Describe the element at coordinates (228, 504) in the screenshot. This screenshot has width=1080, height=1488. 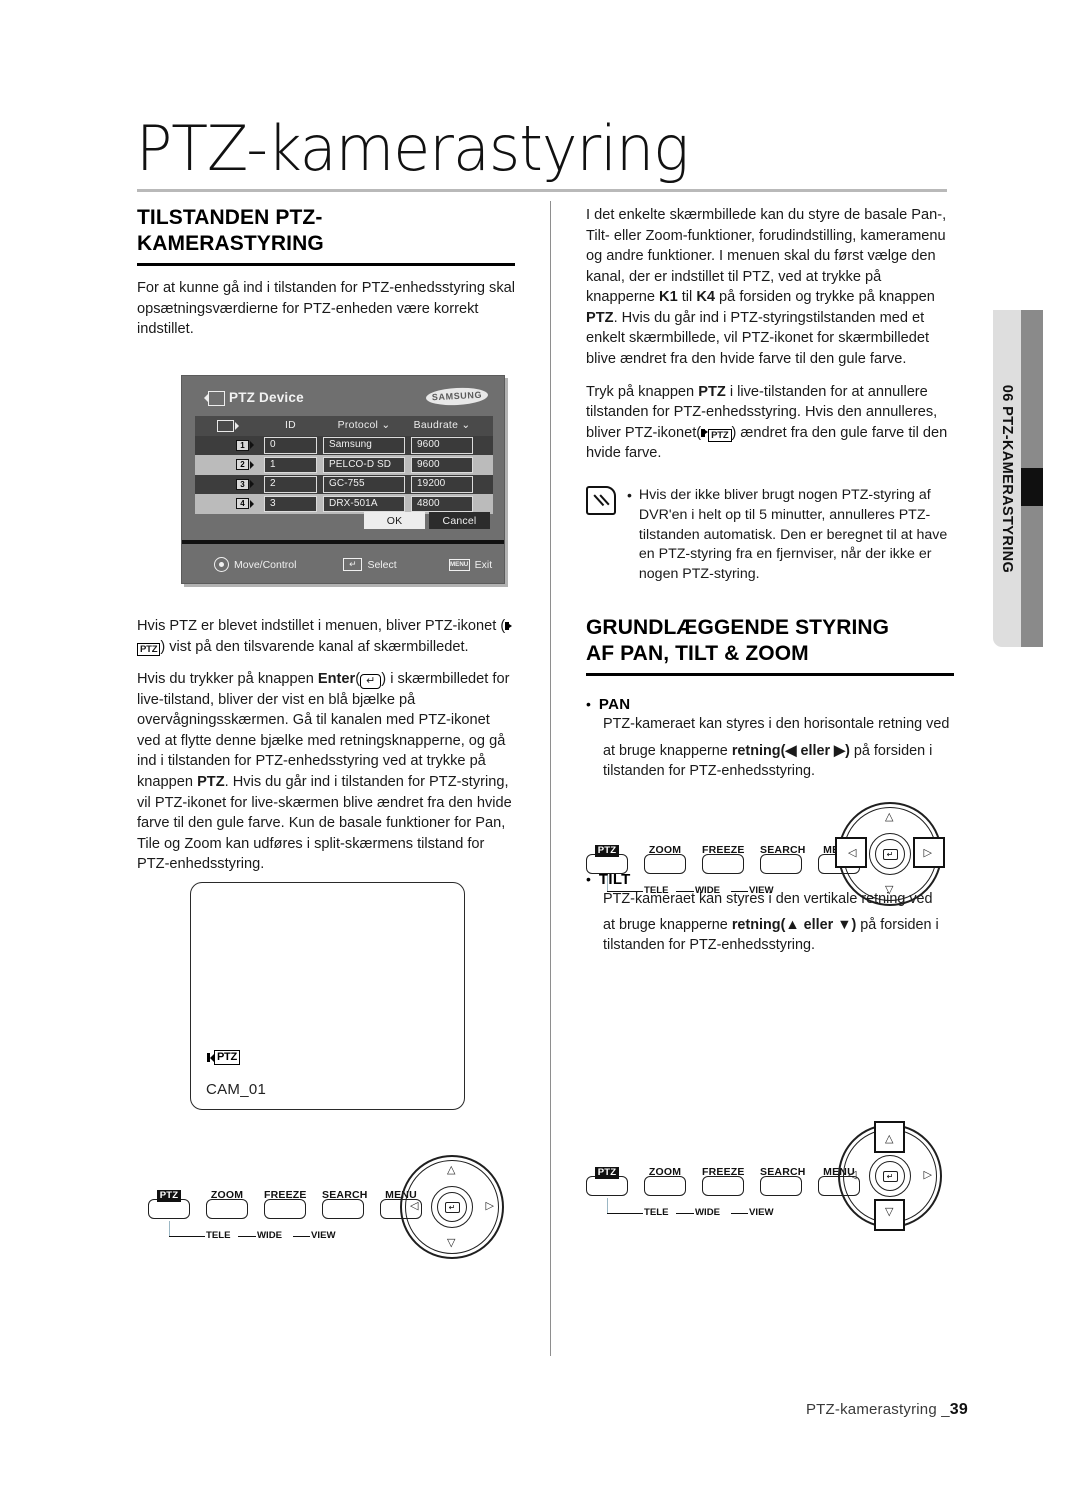
I see `row-camera-cell: 4` at that location.